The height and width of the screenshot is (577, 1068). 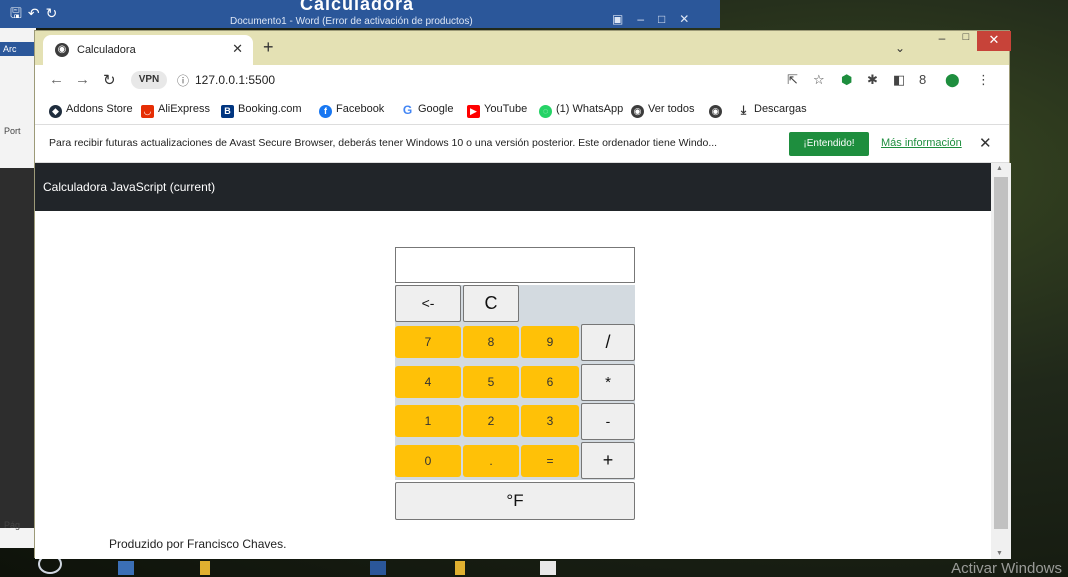 I want to click on maximize-button: □, so click(x=966, y=40).